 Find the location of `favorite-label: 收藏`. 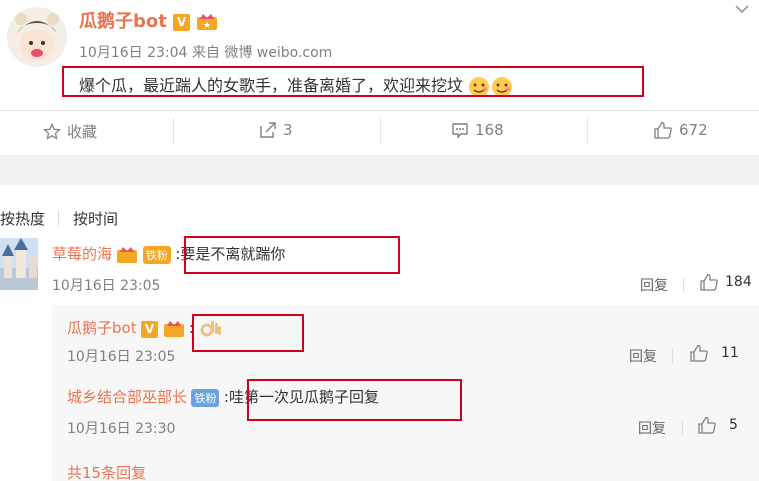

favorite-label: 收藏 is located at coordinates (82, 132).